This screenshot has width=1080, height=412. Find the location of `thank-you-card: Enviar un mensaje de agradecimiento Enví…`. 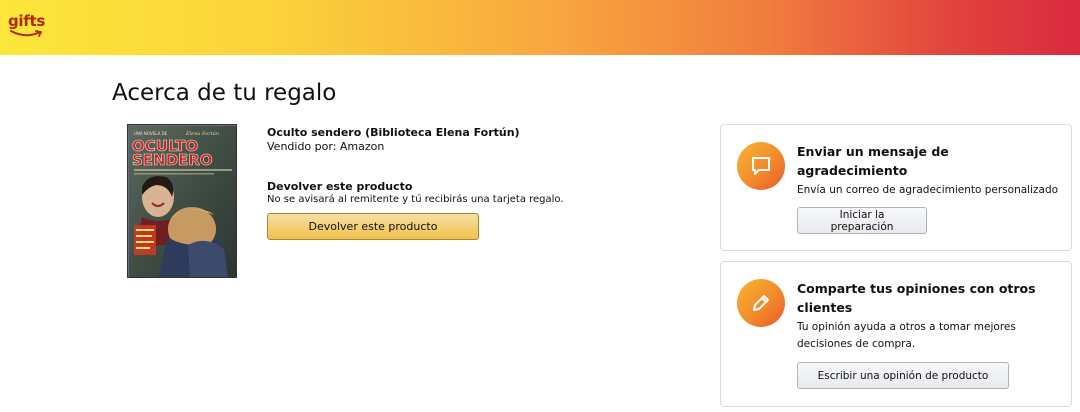

thank-you-card: Enviar un mensaje de agradecimiento Enví… is located at coordinates (896, 187).